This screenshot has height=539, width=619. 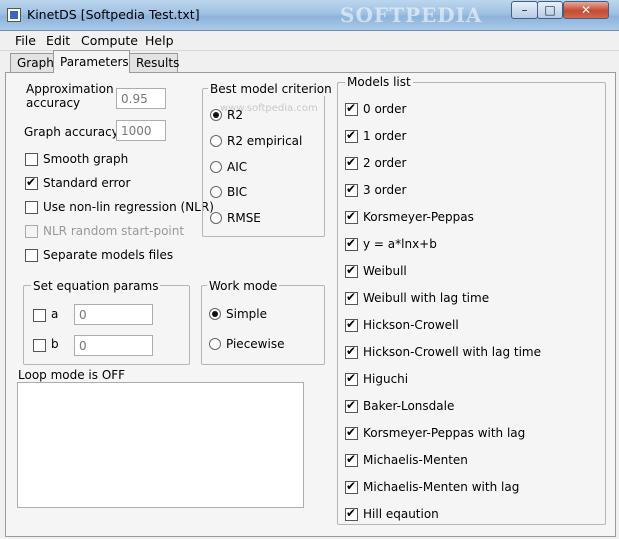 I want to click on model-label: Korsmeyer-Peppas with lag, so click(x=444, y=433).